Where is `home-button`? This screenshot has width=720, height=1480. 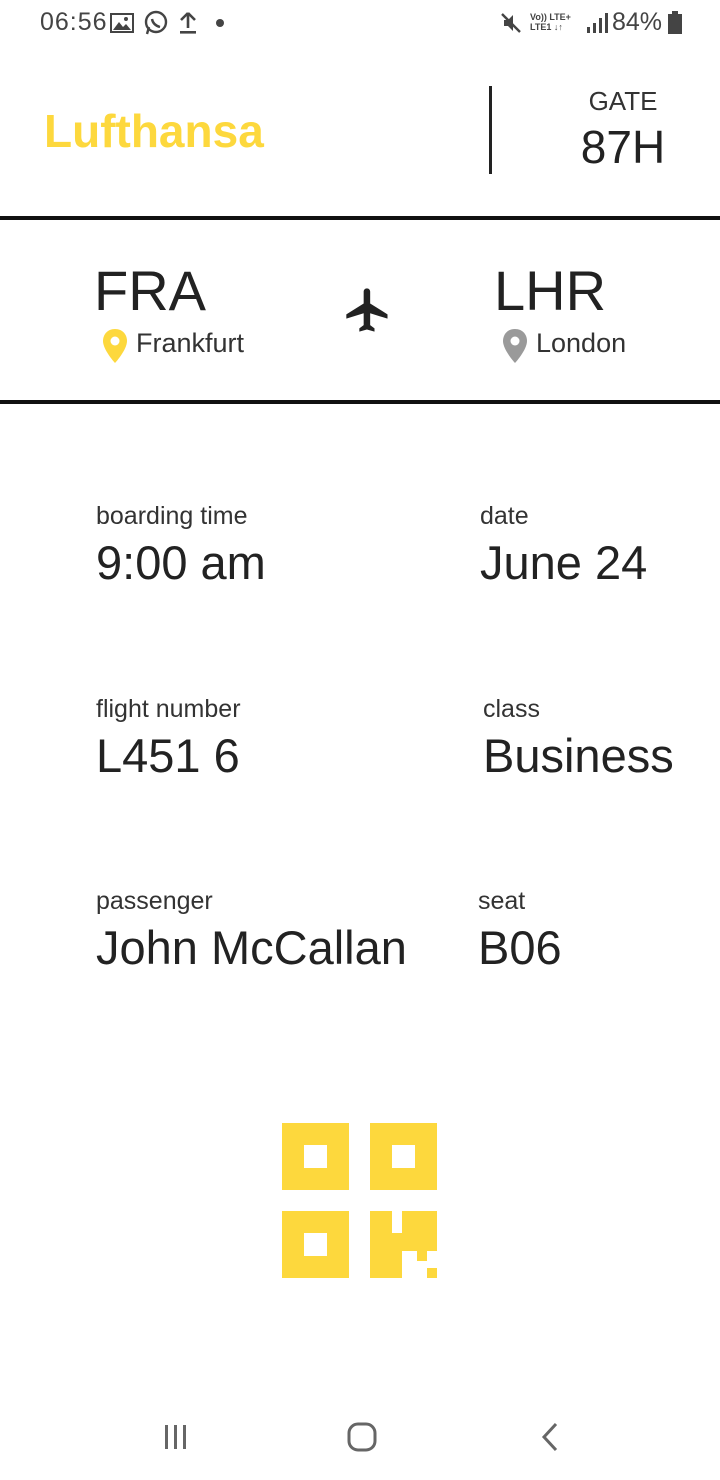 home-button is located at coordinates (362, 1437).